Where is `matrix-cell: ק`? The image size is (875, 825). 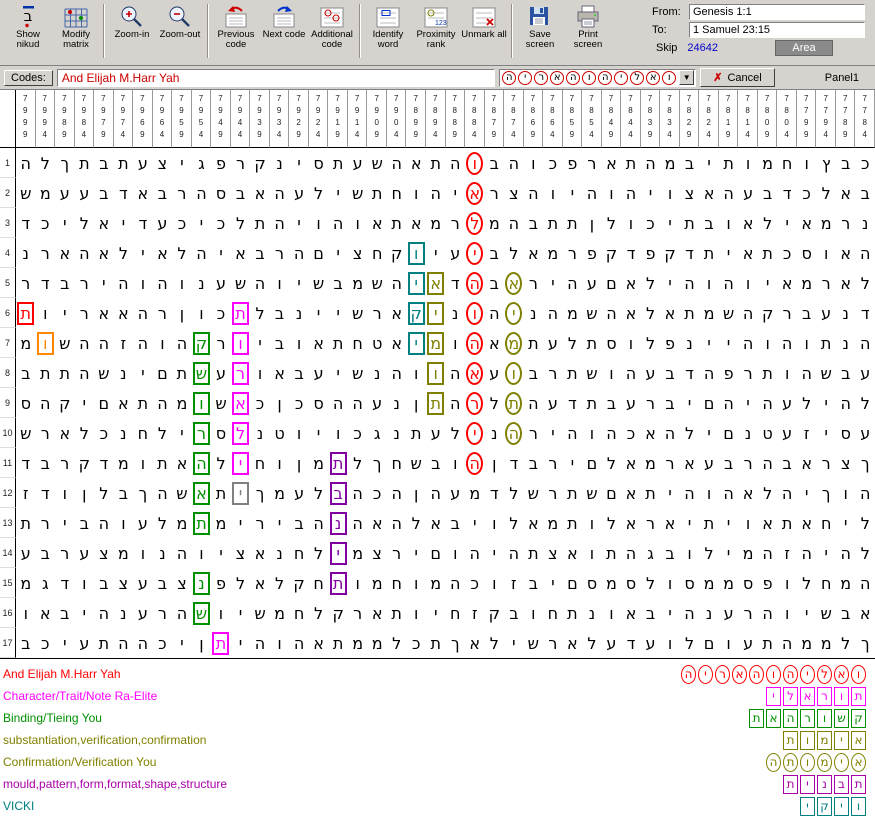 matrix-cell: ק is located at coordinates (397, 253).